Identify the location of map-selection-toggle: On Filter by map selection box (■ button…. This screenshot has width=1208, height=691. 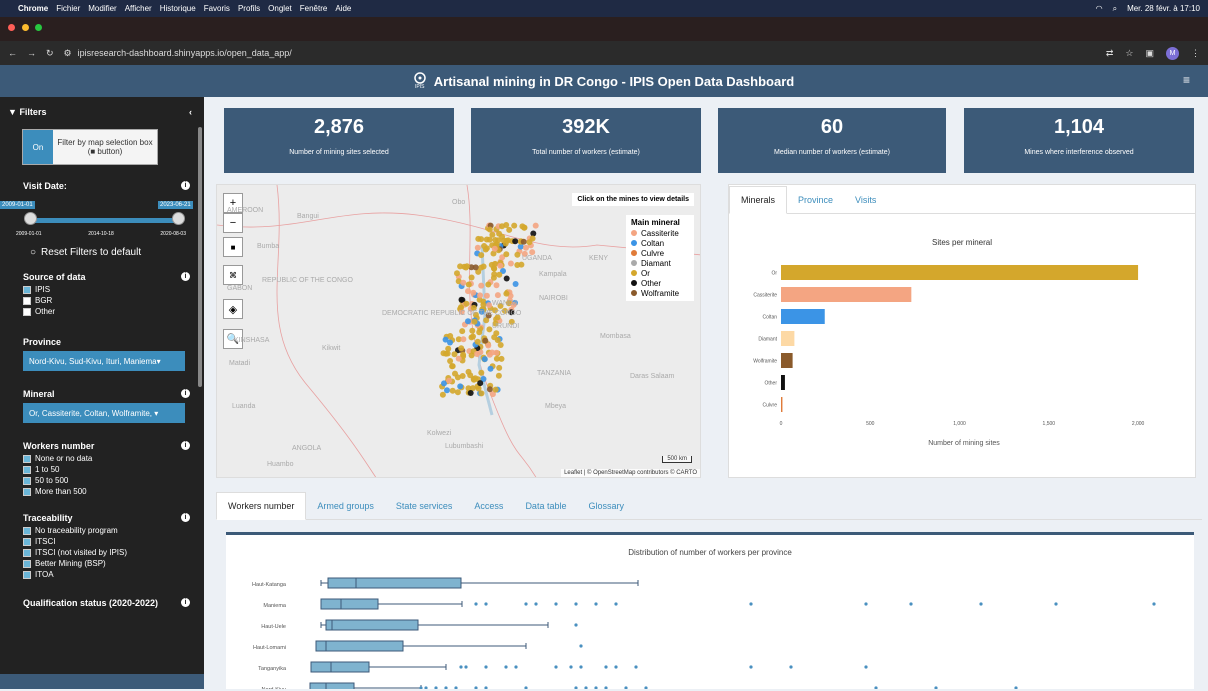
(90, 147).